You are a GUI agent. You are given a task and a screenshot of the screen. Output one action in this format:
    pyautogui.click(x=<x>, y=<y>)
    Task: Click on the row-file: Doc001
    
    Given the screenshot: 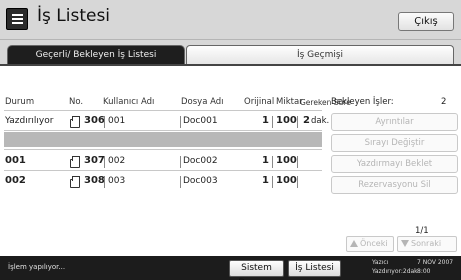 What is the action you would take?
    pyautogui.click(x=200, y=121)
    